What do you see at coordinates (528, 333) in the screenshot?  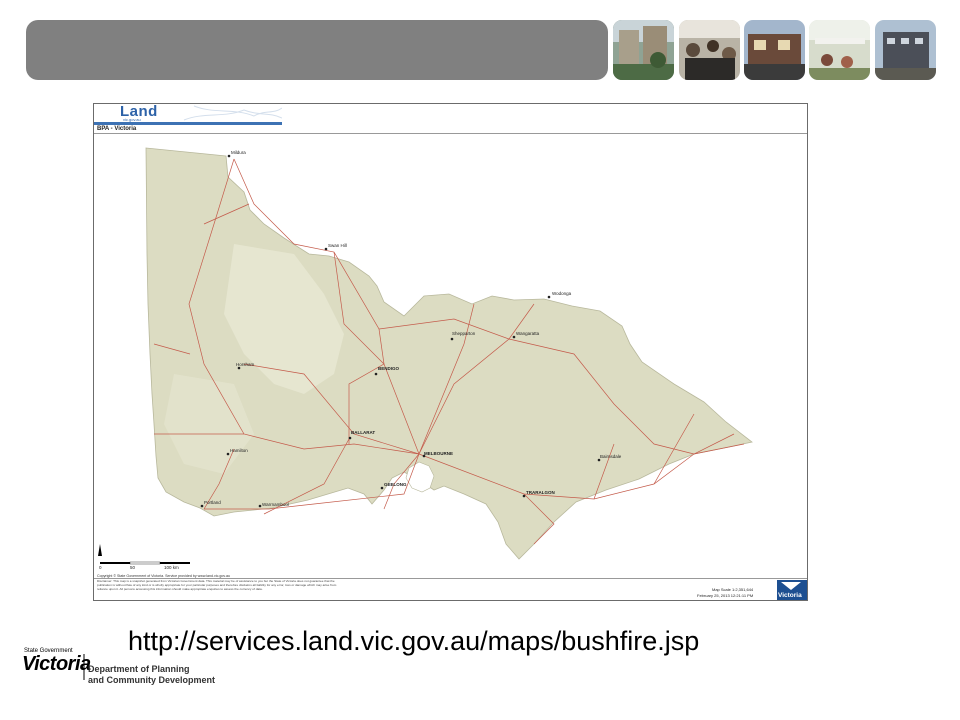 I see `place-label: Wangaratta` at bounding box center [528, 333].